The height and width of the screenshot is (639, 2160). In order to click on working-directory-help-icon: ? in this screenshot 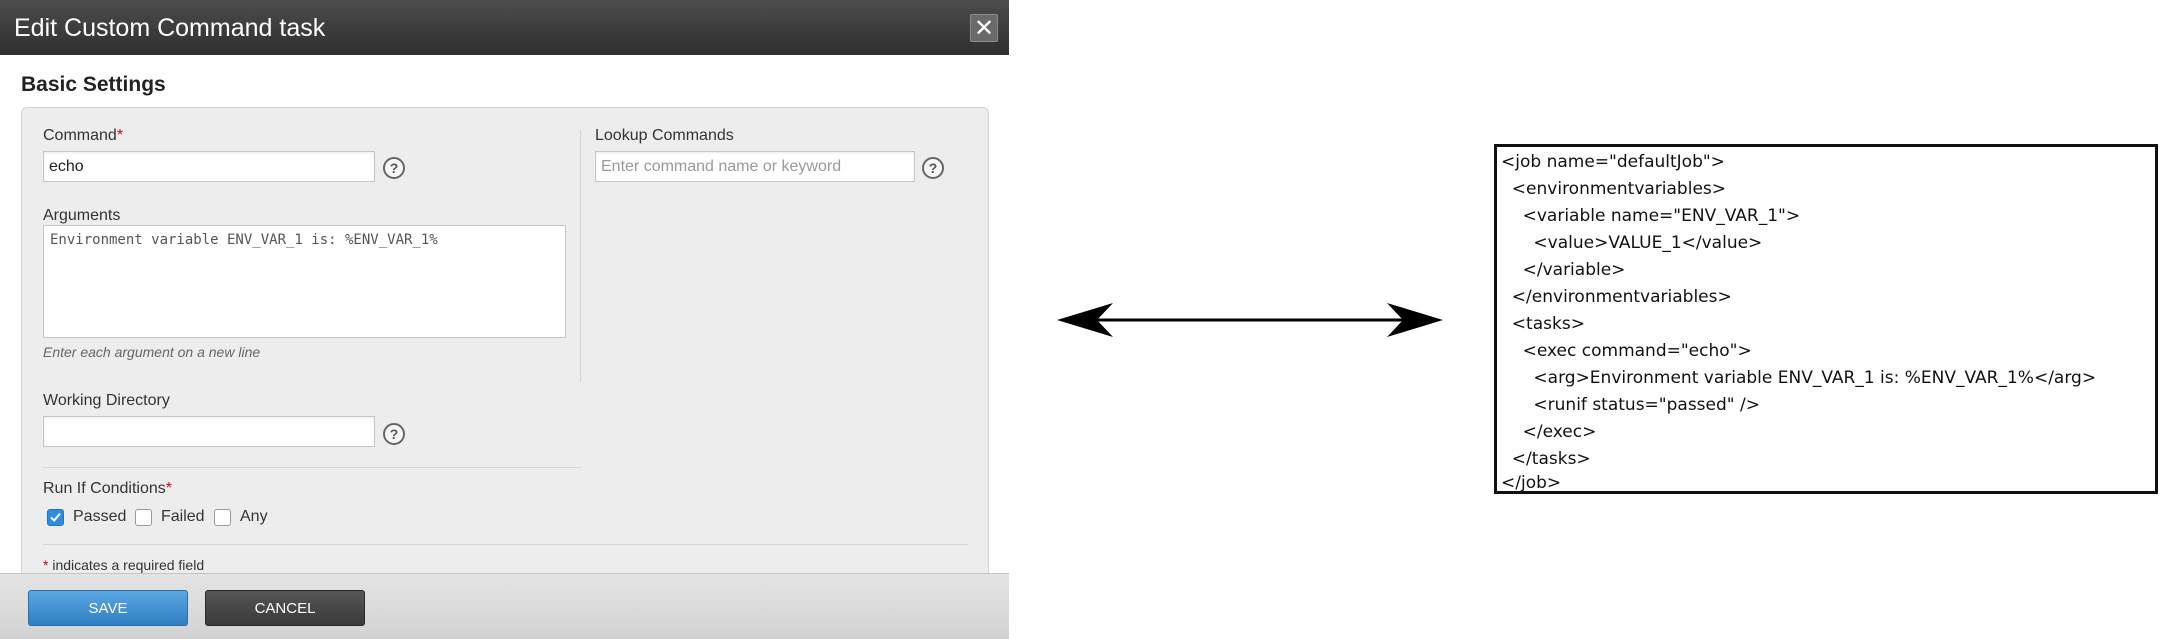, I will do `click(394, 434)`.